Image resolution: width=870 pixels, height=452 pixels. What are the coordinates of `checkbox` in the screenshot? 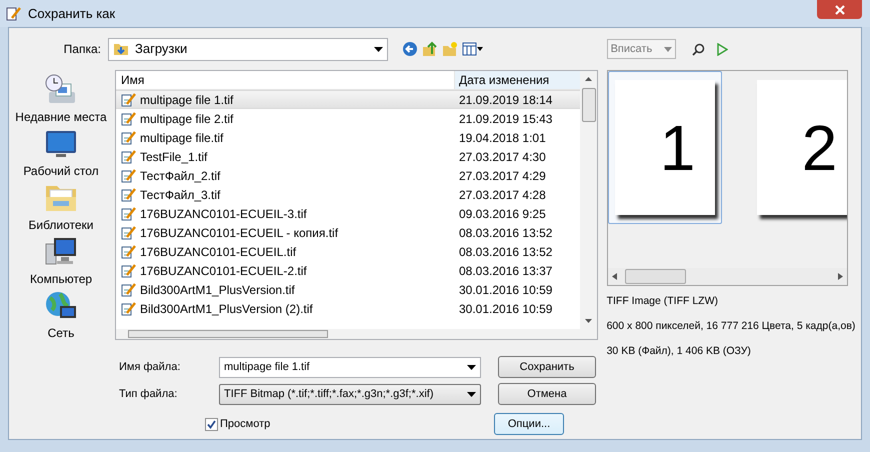 It's located at (211, 424).